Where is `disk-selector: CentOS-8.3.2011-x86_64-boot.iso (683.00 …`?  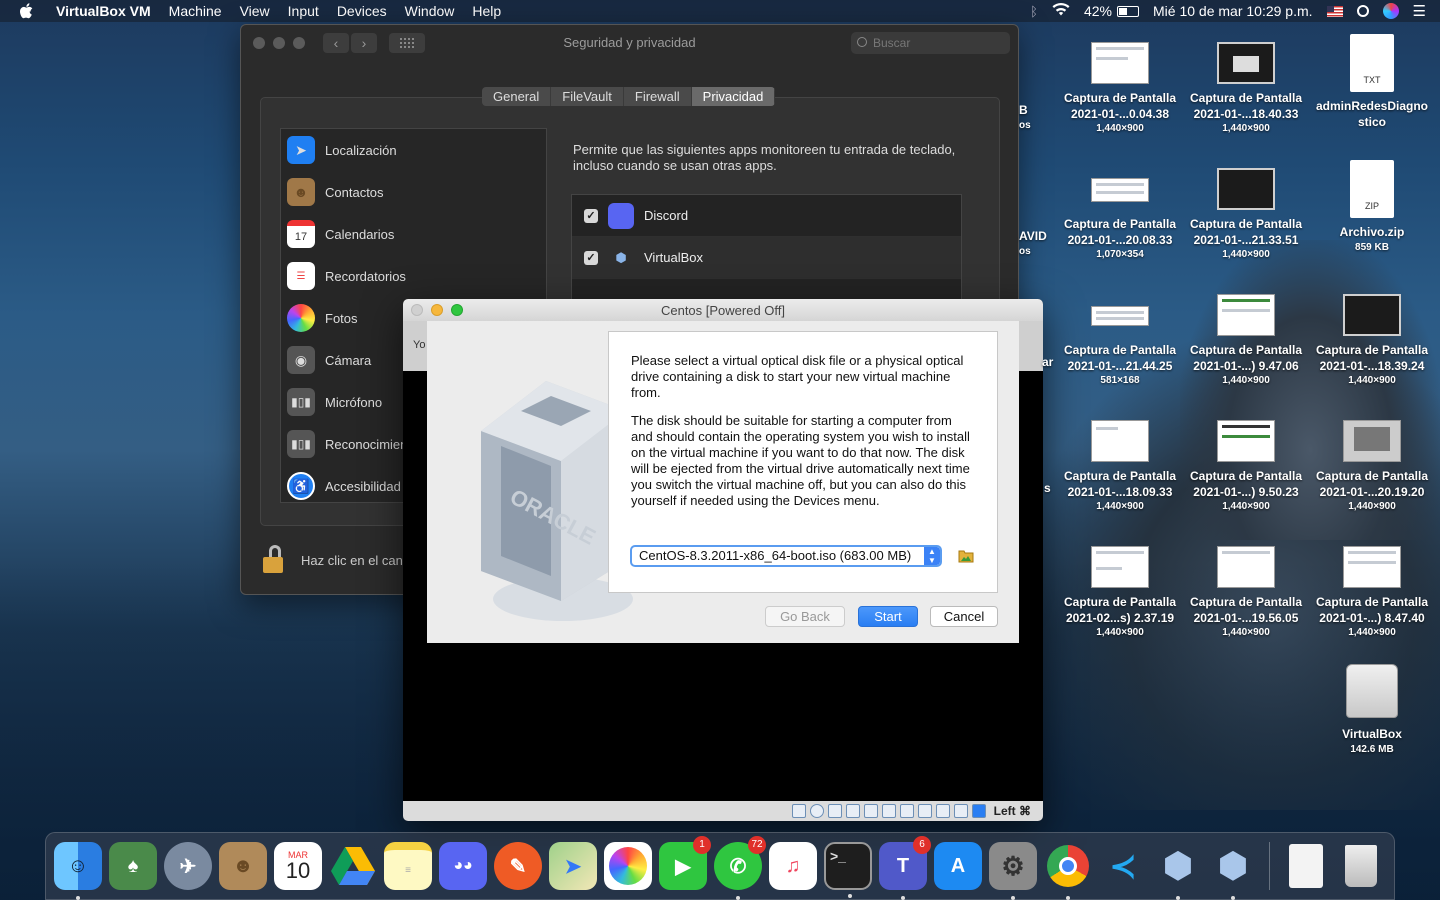 disk-selector: CentOS-8.3.2011-x86_64-boot.iso (683.00 … is located at coordinates (786, 556).